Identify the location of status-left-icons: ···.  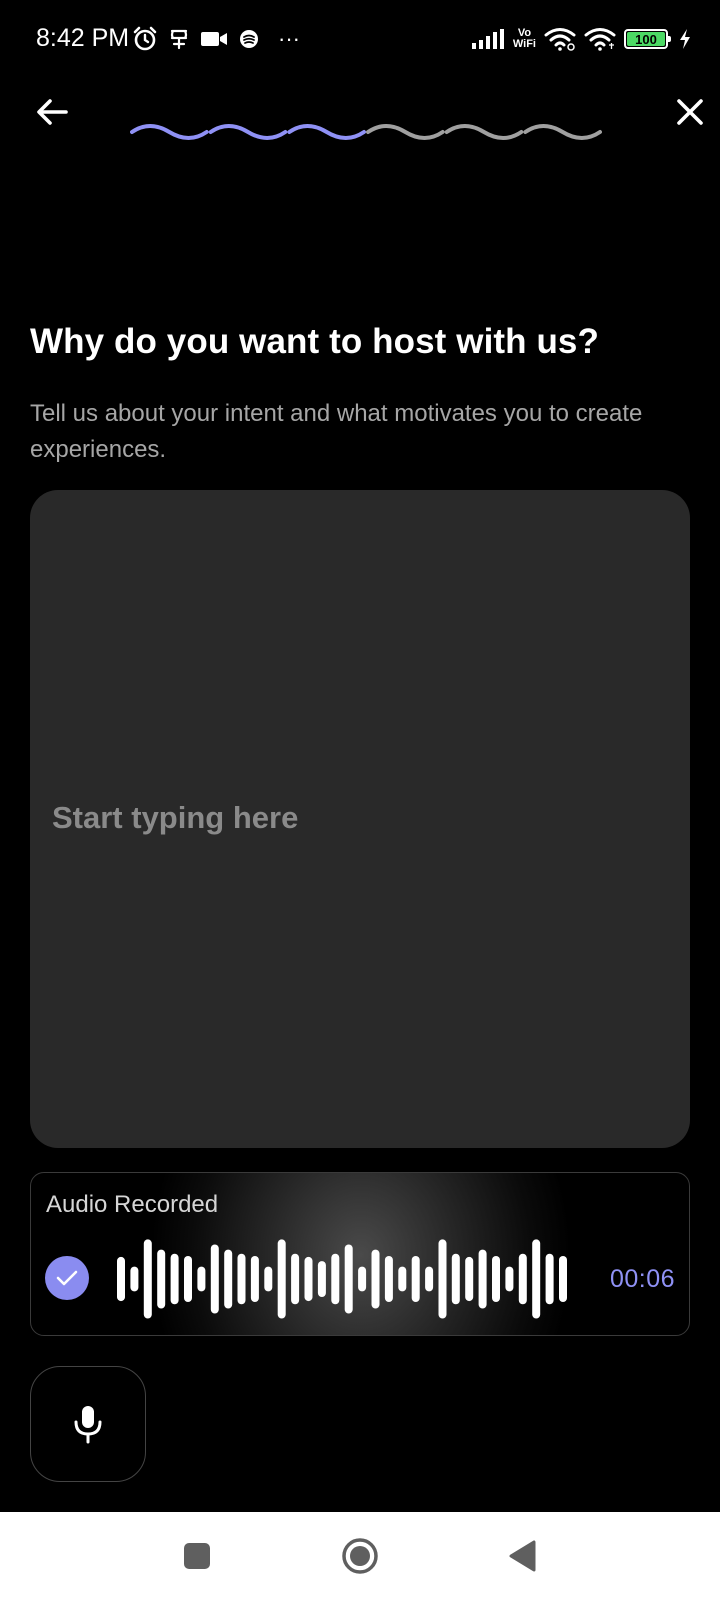
(216, 39).